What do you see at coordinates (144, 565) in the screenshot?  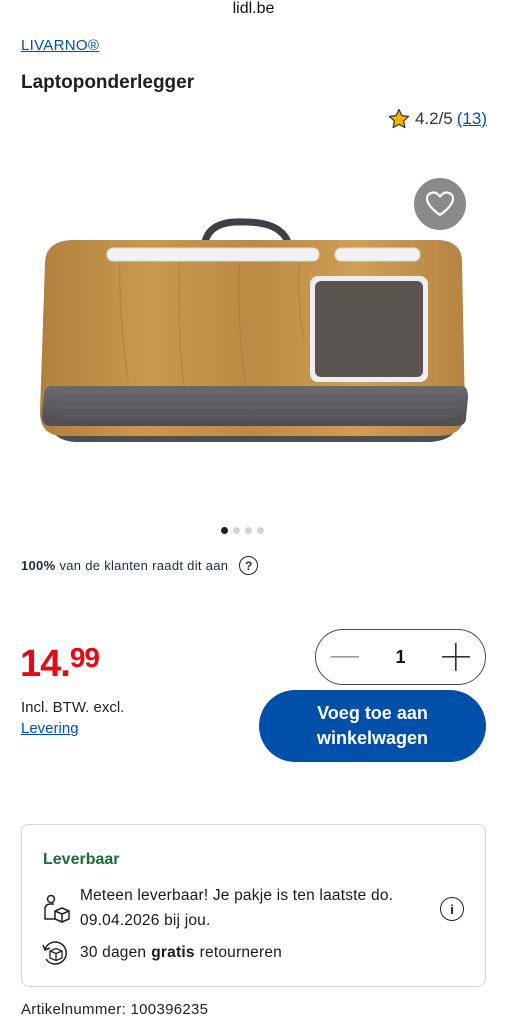 I see `recommend-text: van de klanten raadt dit aan` at bounding box center [144, 565].